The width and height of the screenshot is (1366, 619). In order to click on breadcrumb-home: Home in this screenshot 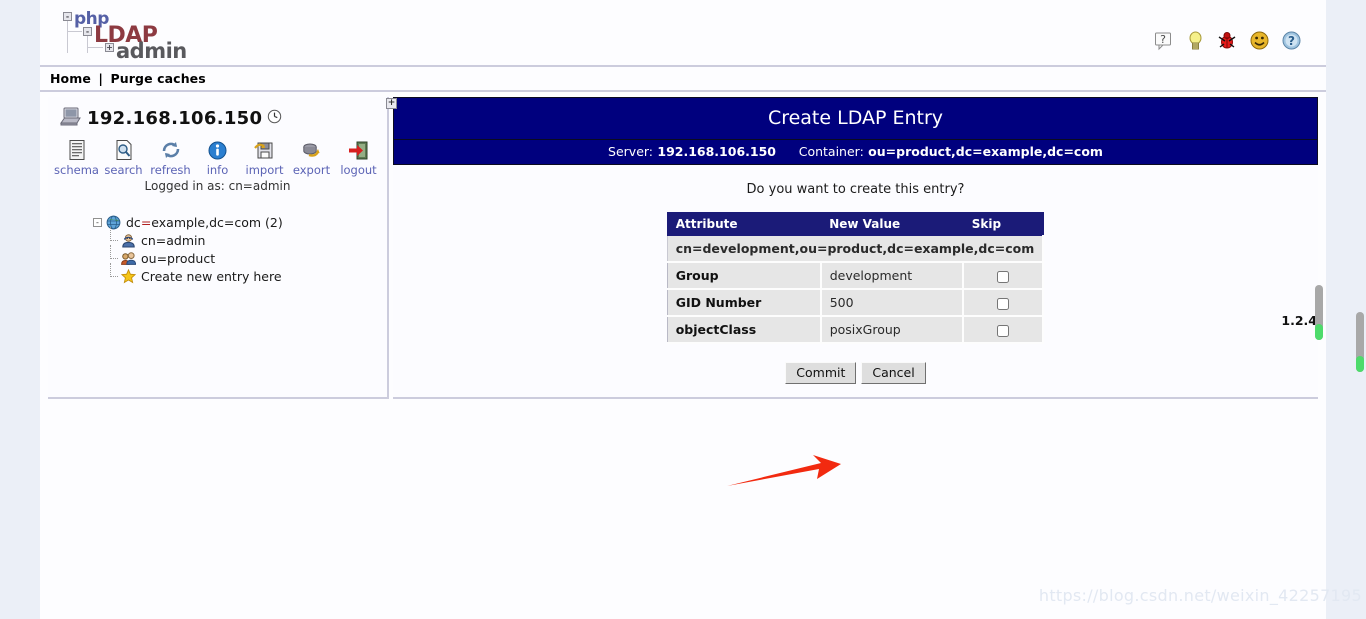, I will do `click(70, 78)`.